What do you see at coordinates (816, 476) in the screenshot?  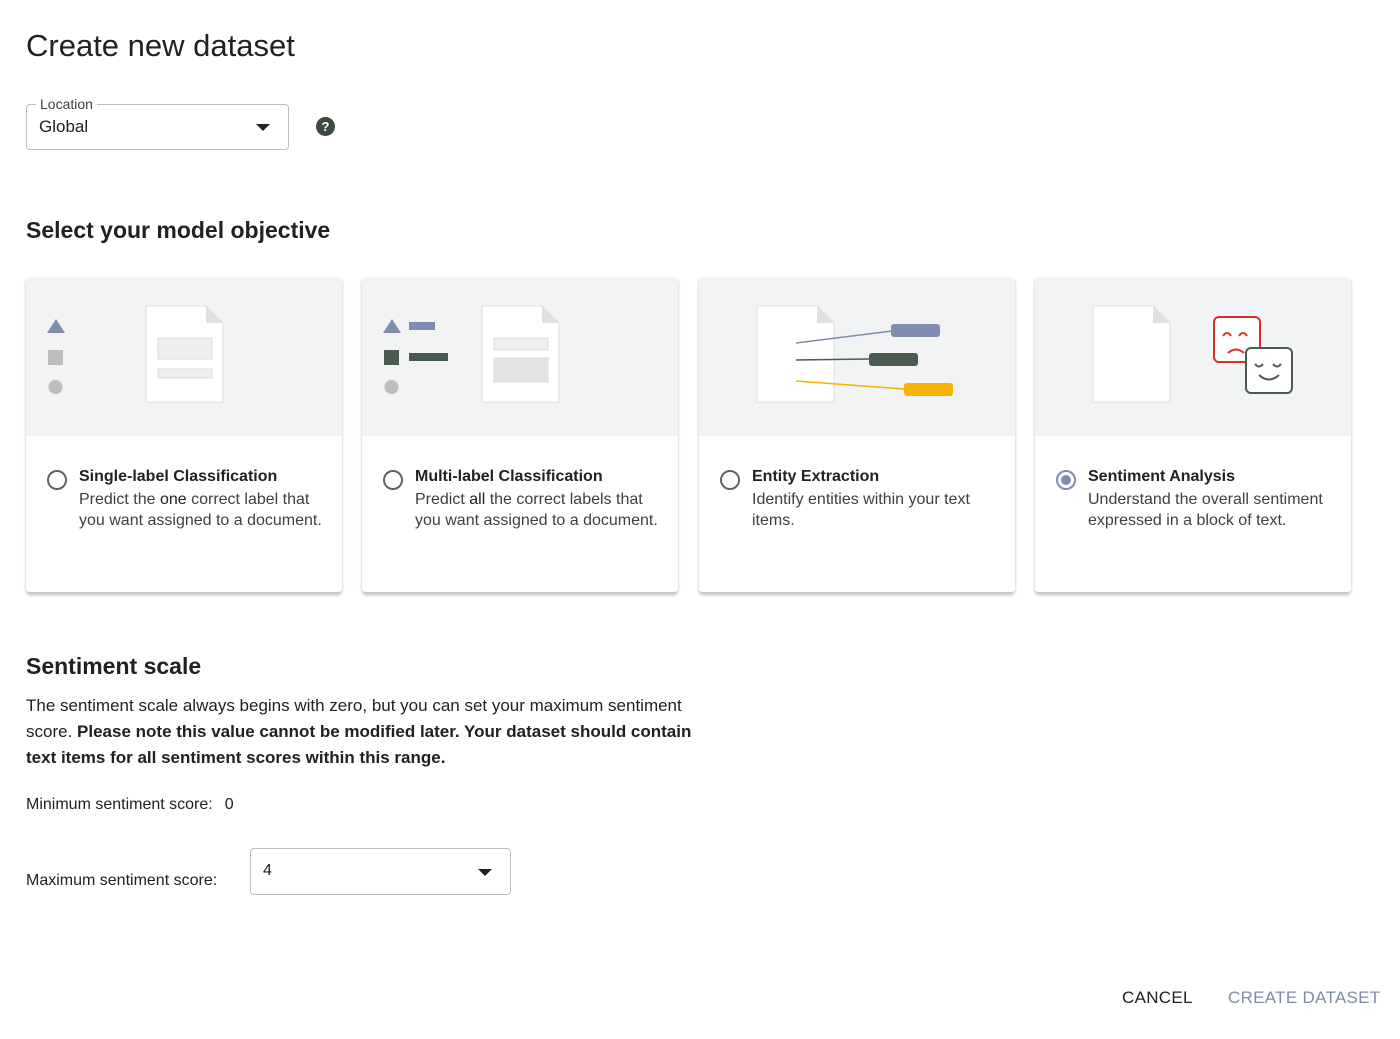 I see `card-title: Entity Extraction` at bounding box center [816, 476].